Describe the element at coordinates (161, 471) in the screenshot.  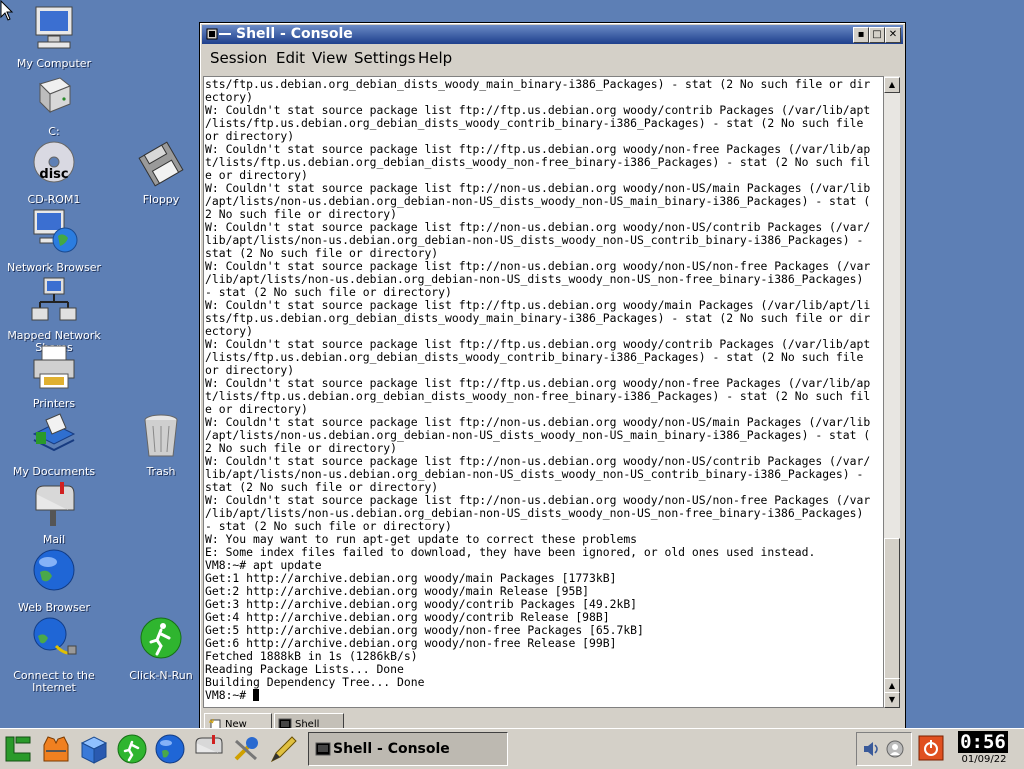
I see `desktop-icon-label: Trash` at that location.